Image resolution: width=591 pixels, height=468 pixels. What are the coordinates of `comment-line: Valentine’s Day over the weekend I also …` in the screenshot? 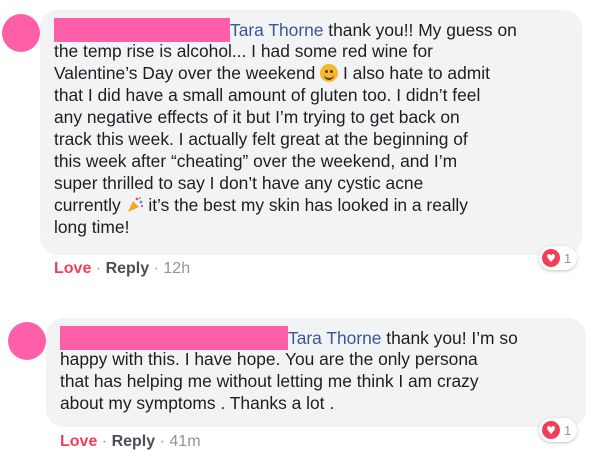 It's located at (272, 74).